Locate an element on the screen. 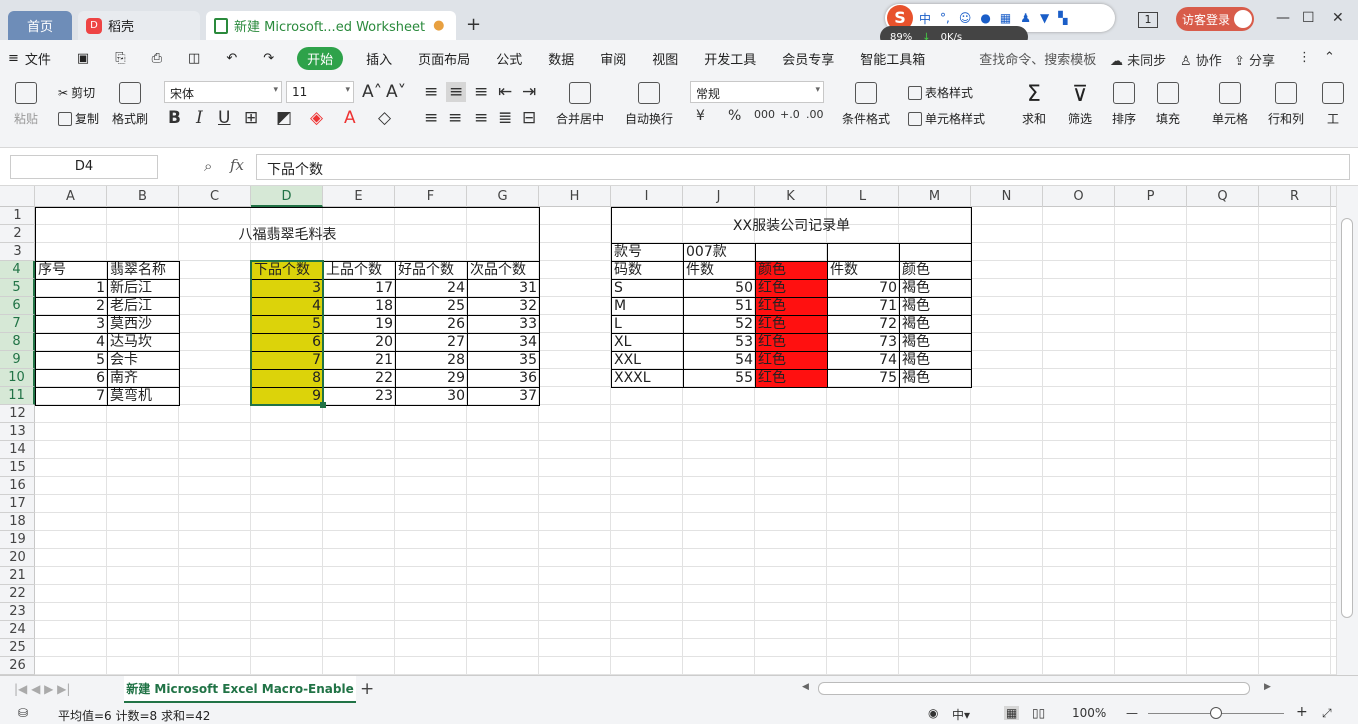  worksheet-button: 工 is located at coordinates (1333, 104).